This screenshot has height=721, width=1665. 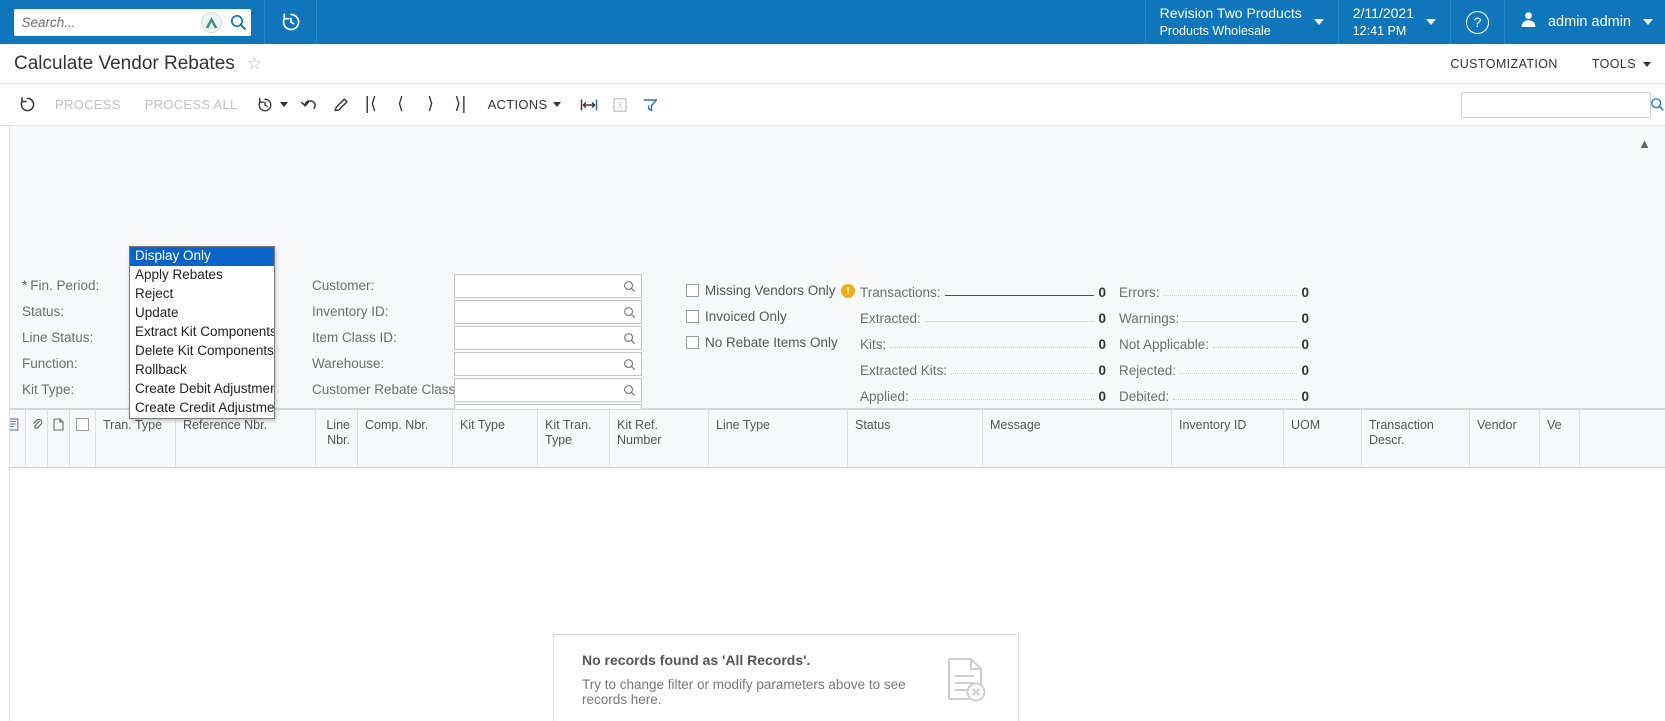 I want to click on customization-menu: CUSTOMIZATION, so click(x=1504, y=64).